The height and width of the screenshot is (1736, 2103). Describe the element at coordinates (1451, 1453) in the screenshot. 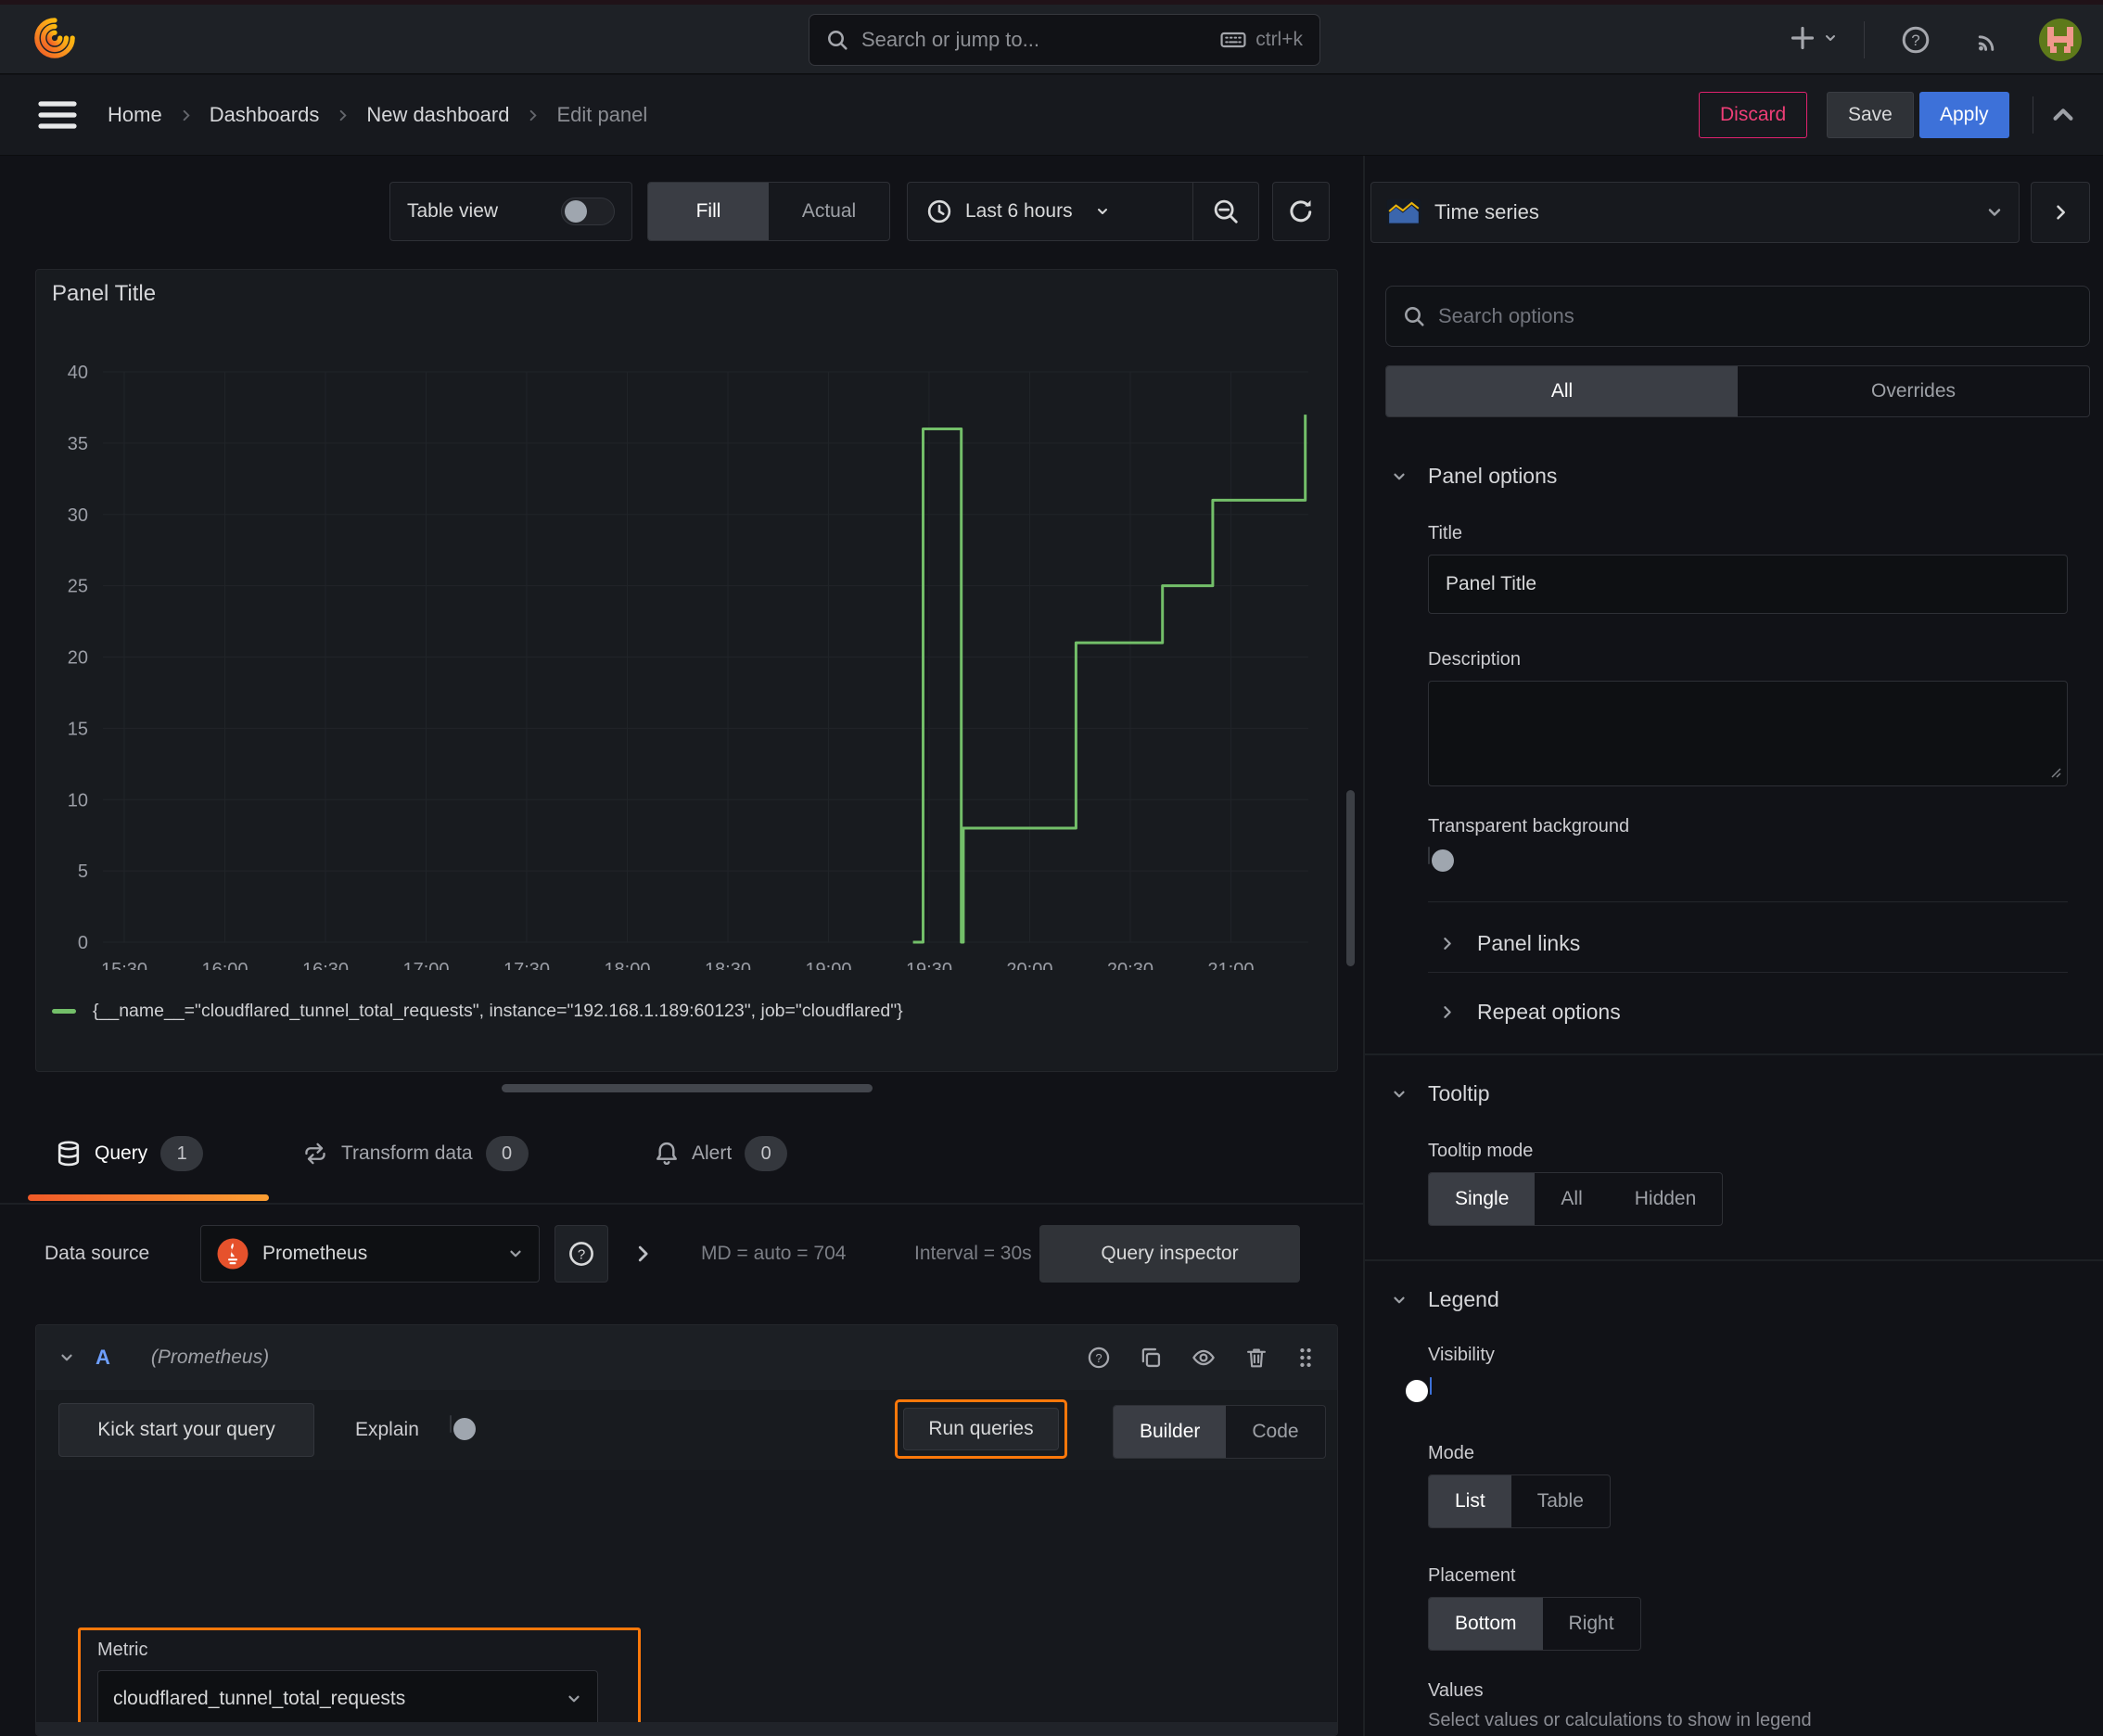

I see `legend-mode-label: Mode` at that location.